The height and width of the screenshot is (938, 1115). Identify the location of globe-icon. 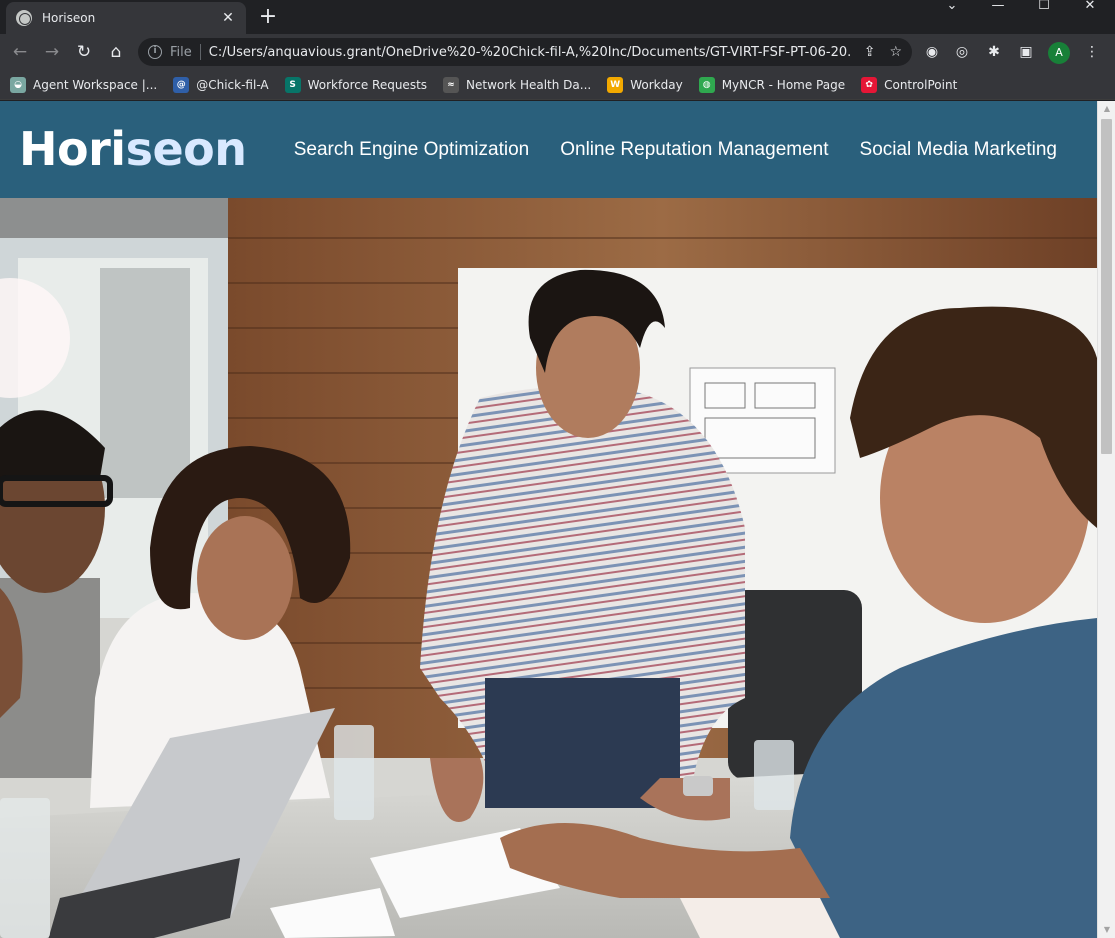
(24, 18).